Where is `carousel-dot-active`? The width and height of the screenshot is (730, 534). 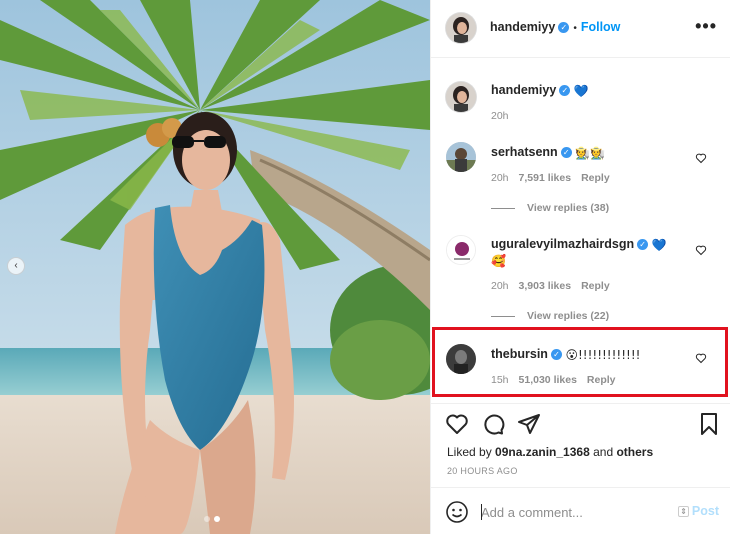 carousel-dot-active is located at coordinates (217, 519).